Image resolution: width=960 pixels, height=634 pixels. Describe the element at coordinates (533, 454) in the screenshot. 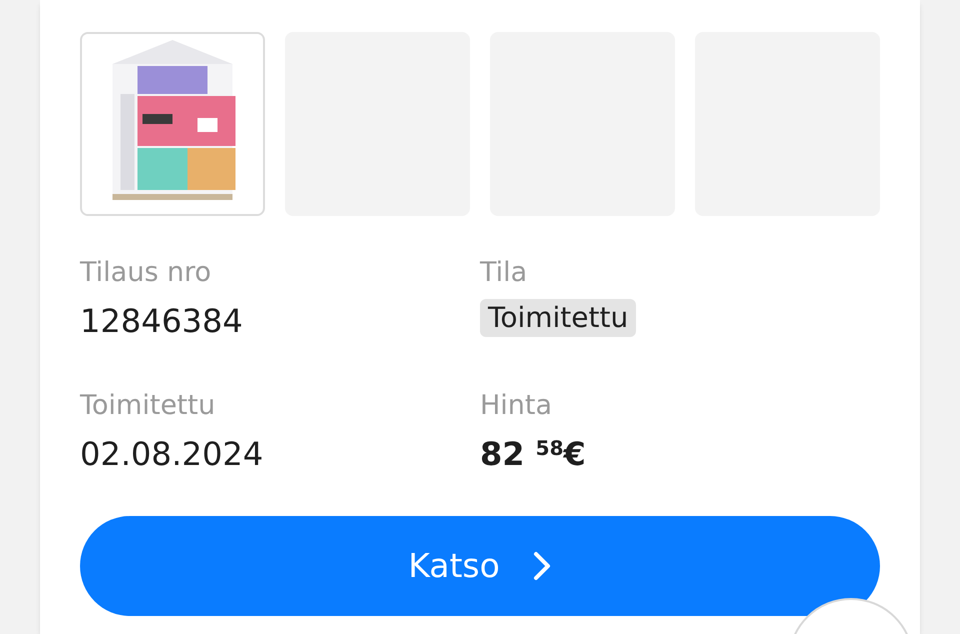

I see `price-value: 82 $^{58}$€` at that location.